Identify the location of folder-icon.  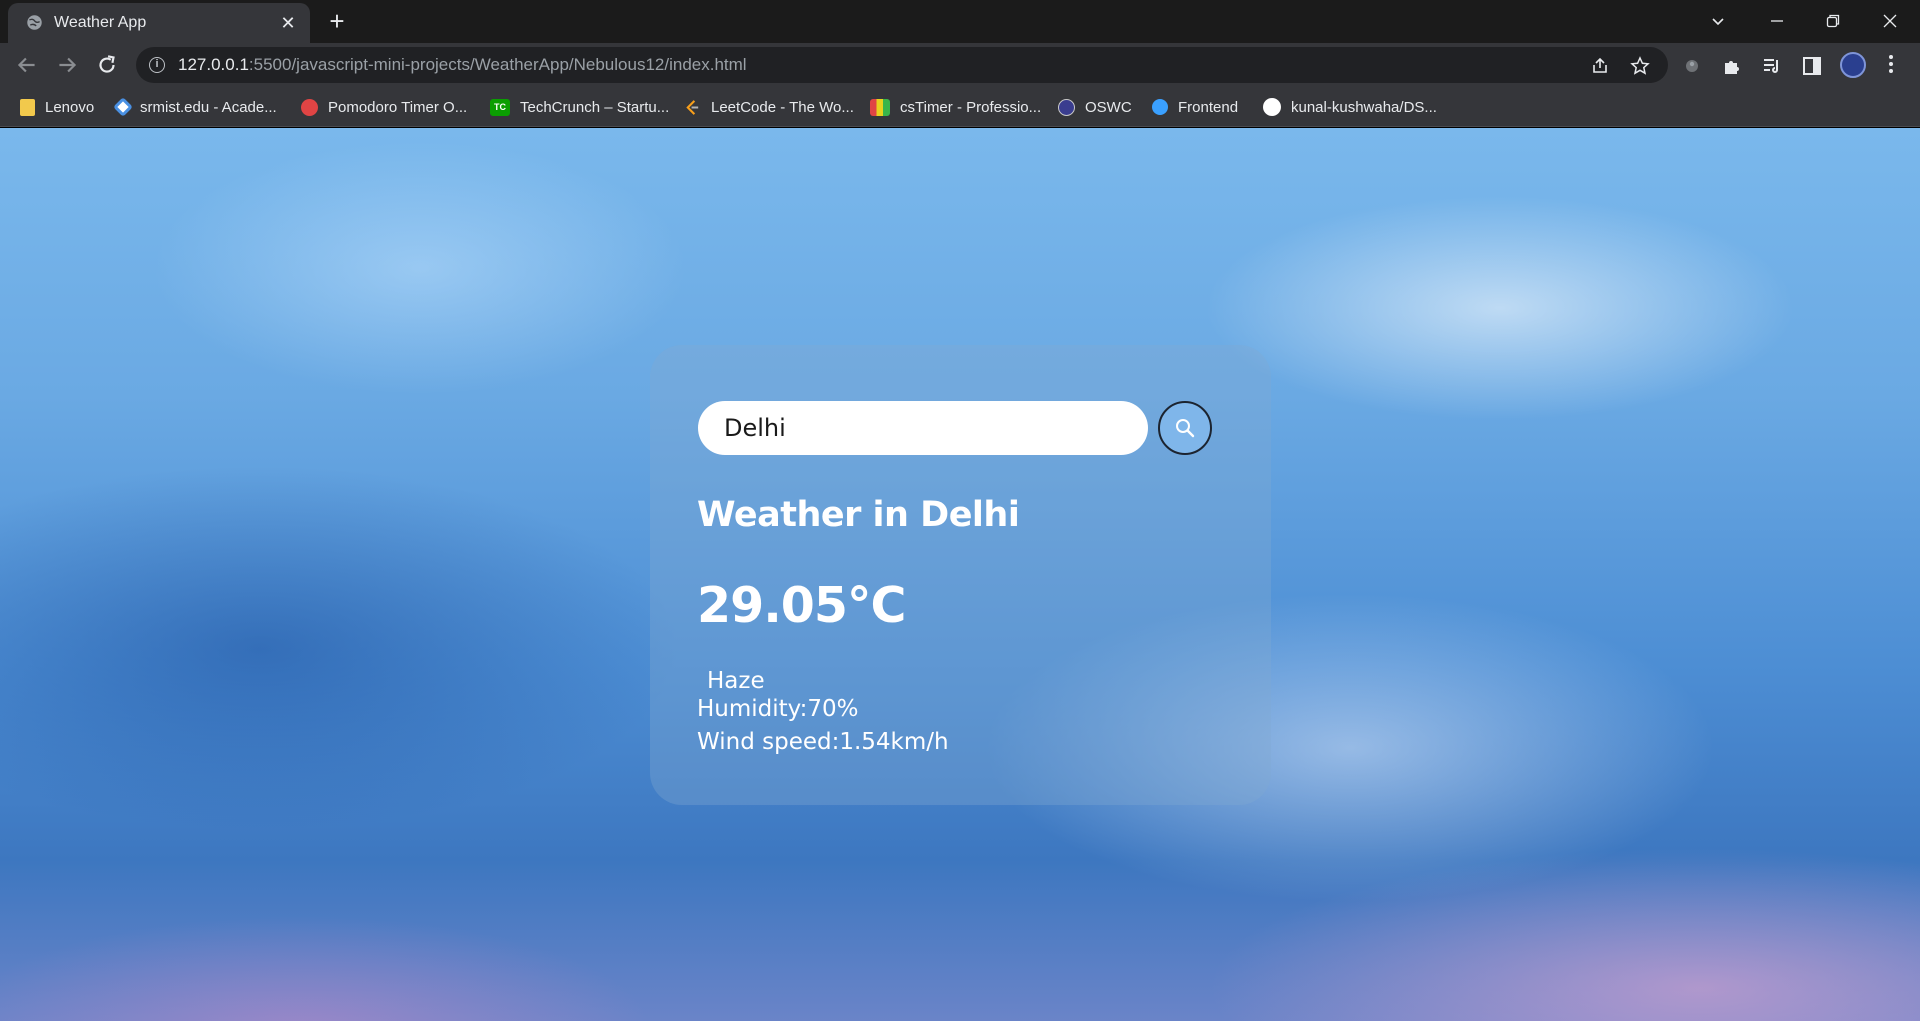
(27, 107).